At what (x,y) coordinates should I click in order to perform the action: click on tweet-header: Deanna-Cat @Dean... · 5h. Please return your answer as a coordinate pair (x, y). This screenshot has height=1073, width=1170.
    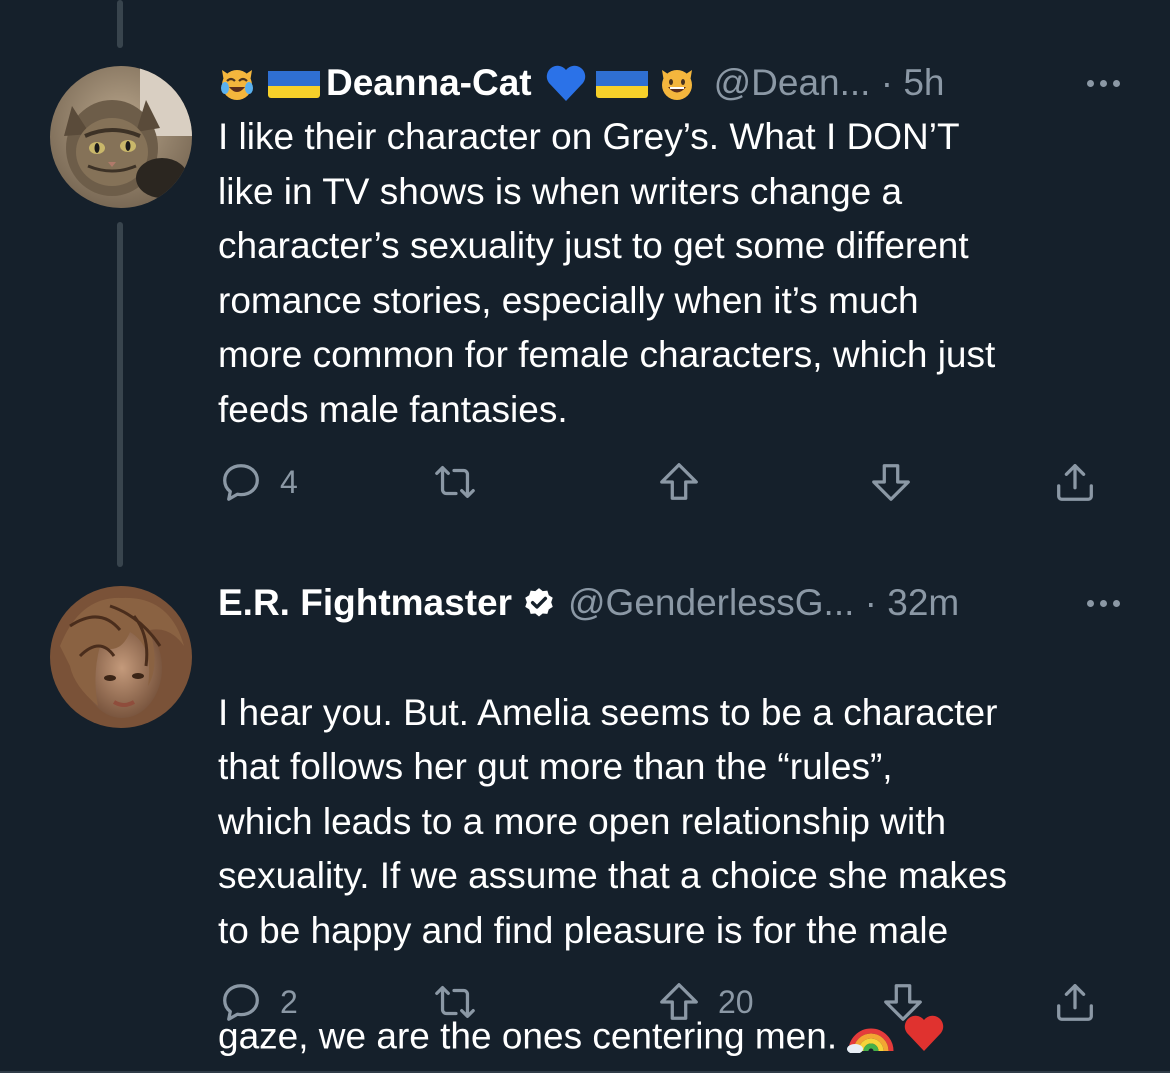
    Looking at the image, I should click on (669, 83).